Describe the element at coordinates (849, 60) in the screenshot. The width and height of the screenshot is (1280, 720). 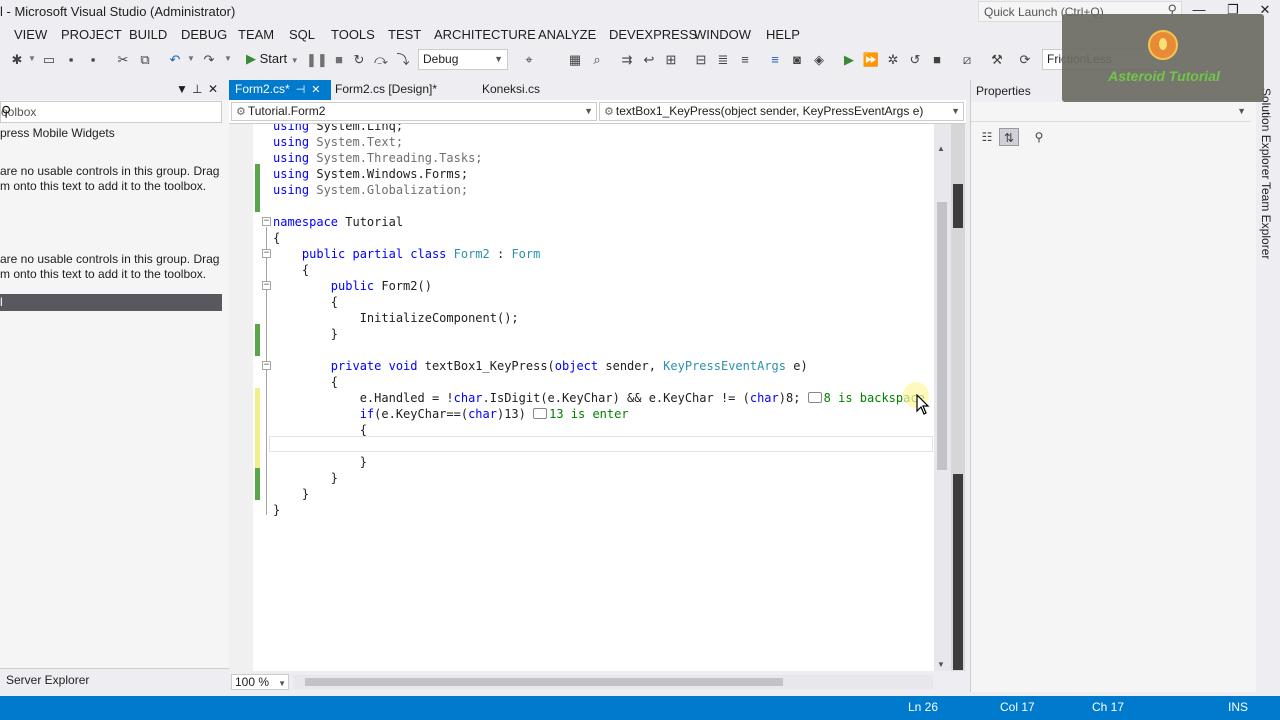
I see `continue-icon: ▶` at that location.